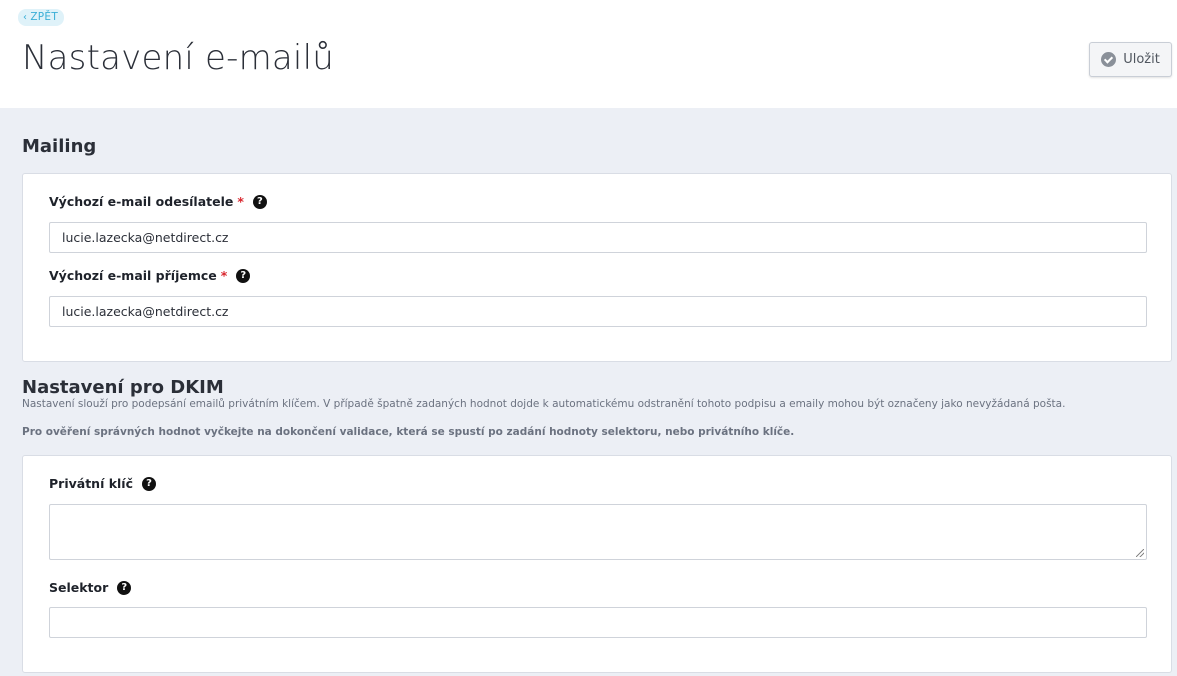 Image resolution: width=1177 pixels, height=676 pixels. I want to click on sender-email-input: lucie.lazecka@netdirect.cz, so click(598, 237).